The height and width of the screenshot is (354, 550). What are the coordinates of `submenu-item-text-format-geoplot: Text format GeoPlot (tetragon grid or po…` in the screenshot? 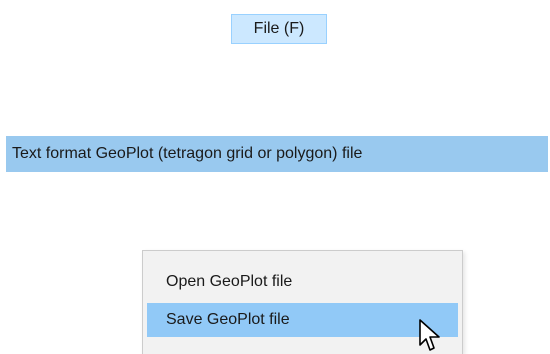 It's located at (277, 154).